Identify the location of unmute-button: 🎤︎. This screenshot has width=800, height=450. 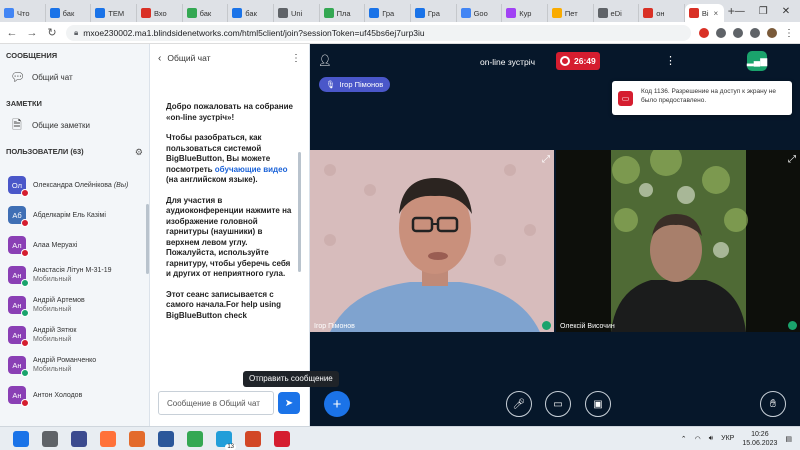
(519, 404).